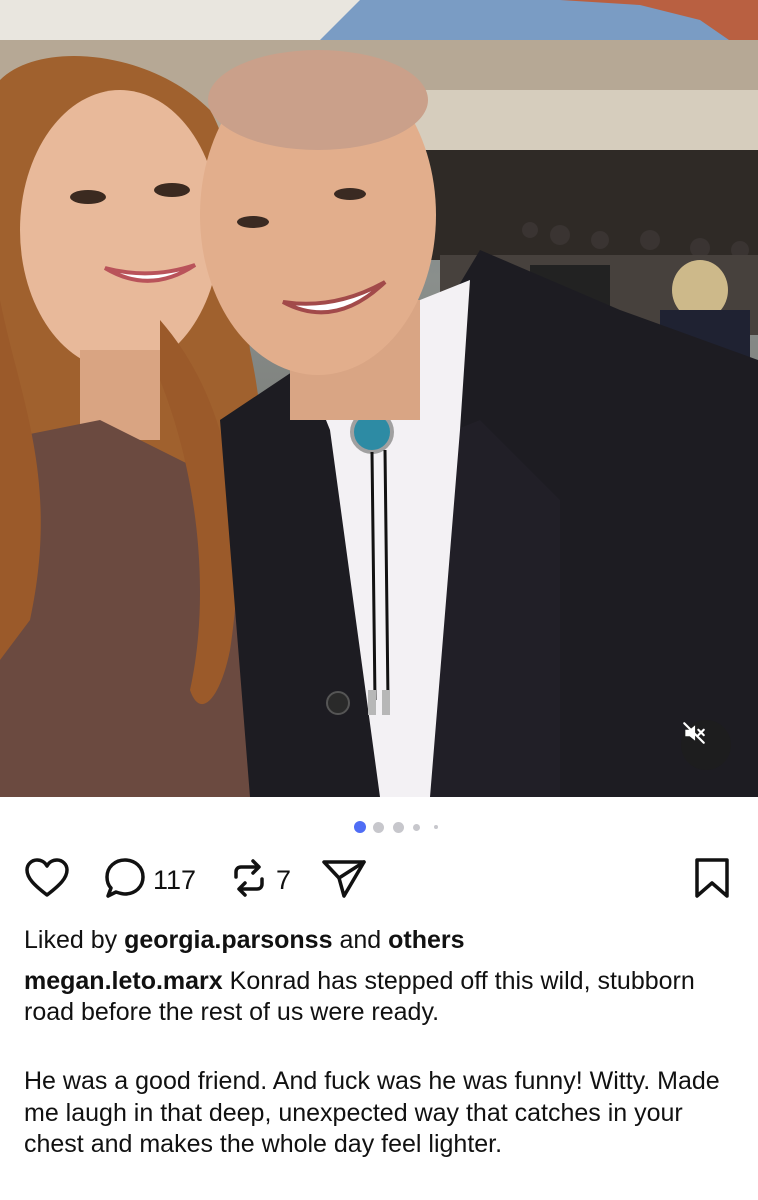 The height and width of the screenshot is (1200, 758). What do you see at coordinates (284, 879) in the screenshot?
I see `repost-count: 7` at bounding box center [284, 879].